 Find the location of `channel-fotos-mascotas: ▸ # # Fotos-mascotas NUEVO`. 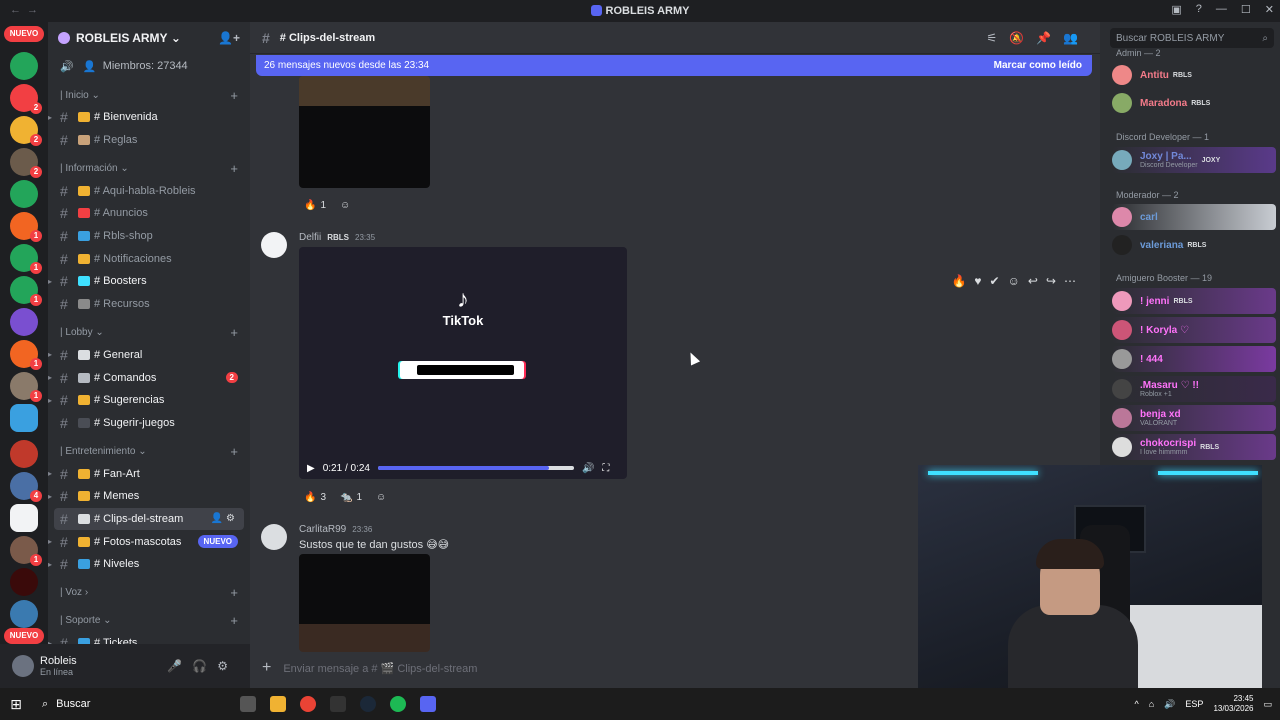

channel-fotos-mascotas: ▸ # # Fotos-mascotas NUEVO is located at coordinates (149, 541).